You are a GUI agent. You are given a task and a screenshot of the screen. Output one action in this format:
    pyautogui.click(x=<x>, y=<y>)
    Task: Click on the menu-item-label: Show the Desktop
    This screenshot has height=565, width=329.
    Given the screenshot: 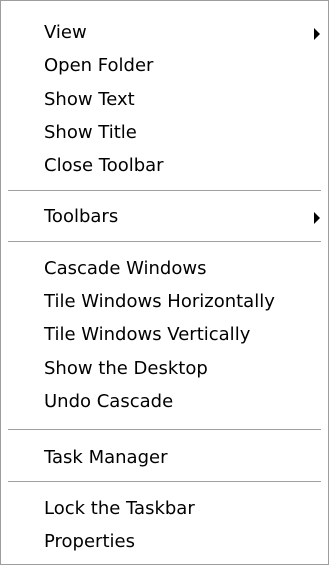 What is the action you would take?
    pyautogui.click(x=126, y=368)
    